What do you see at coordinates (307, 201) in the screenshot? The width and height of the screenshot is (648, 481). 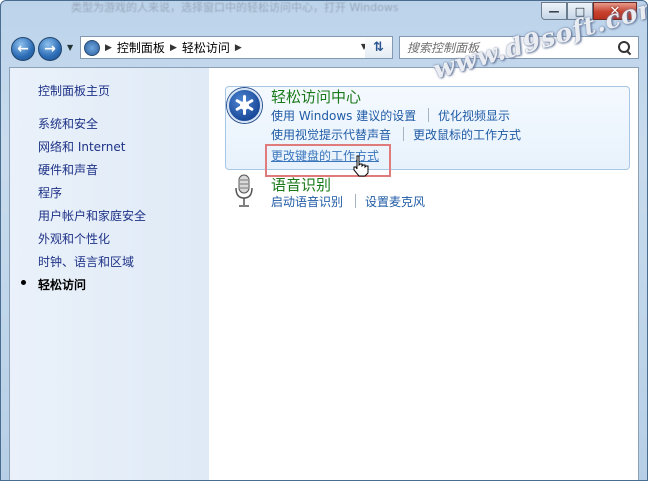 I see `link-start-speech: 启动语音识别` at bounding box center [307, 201].